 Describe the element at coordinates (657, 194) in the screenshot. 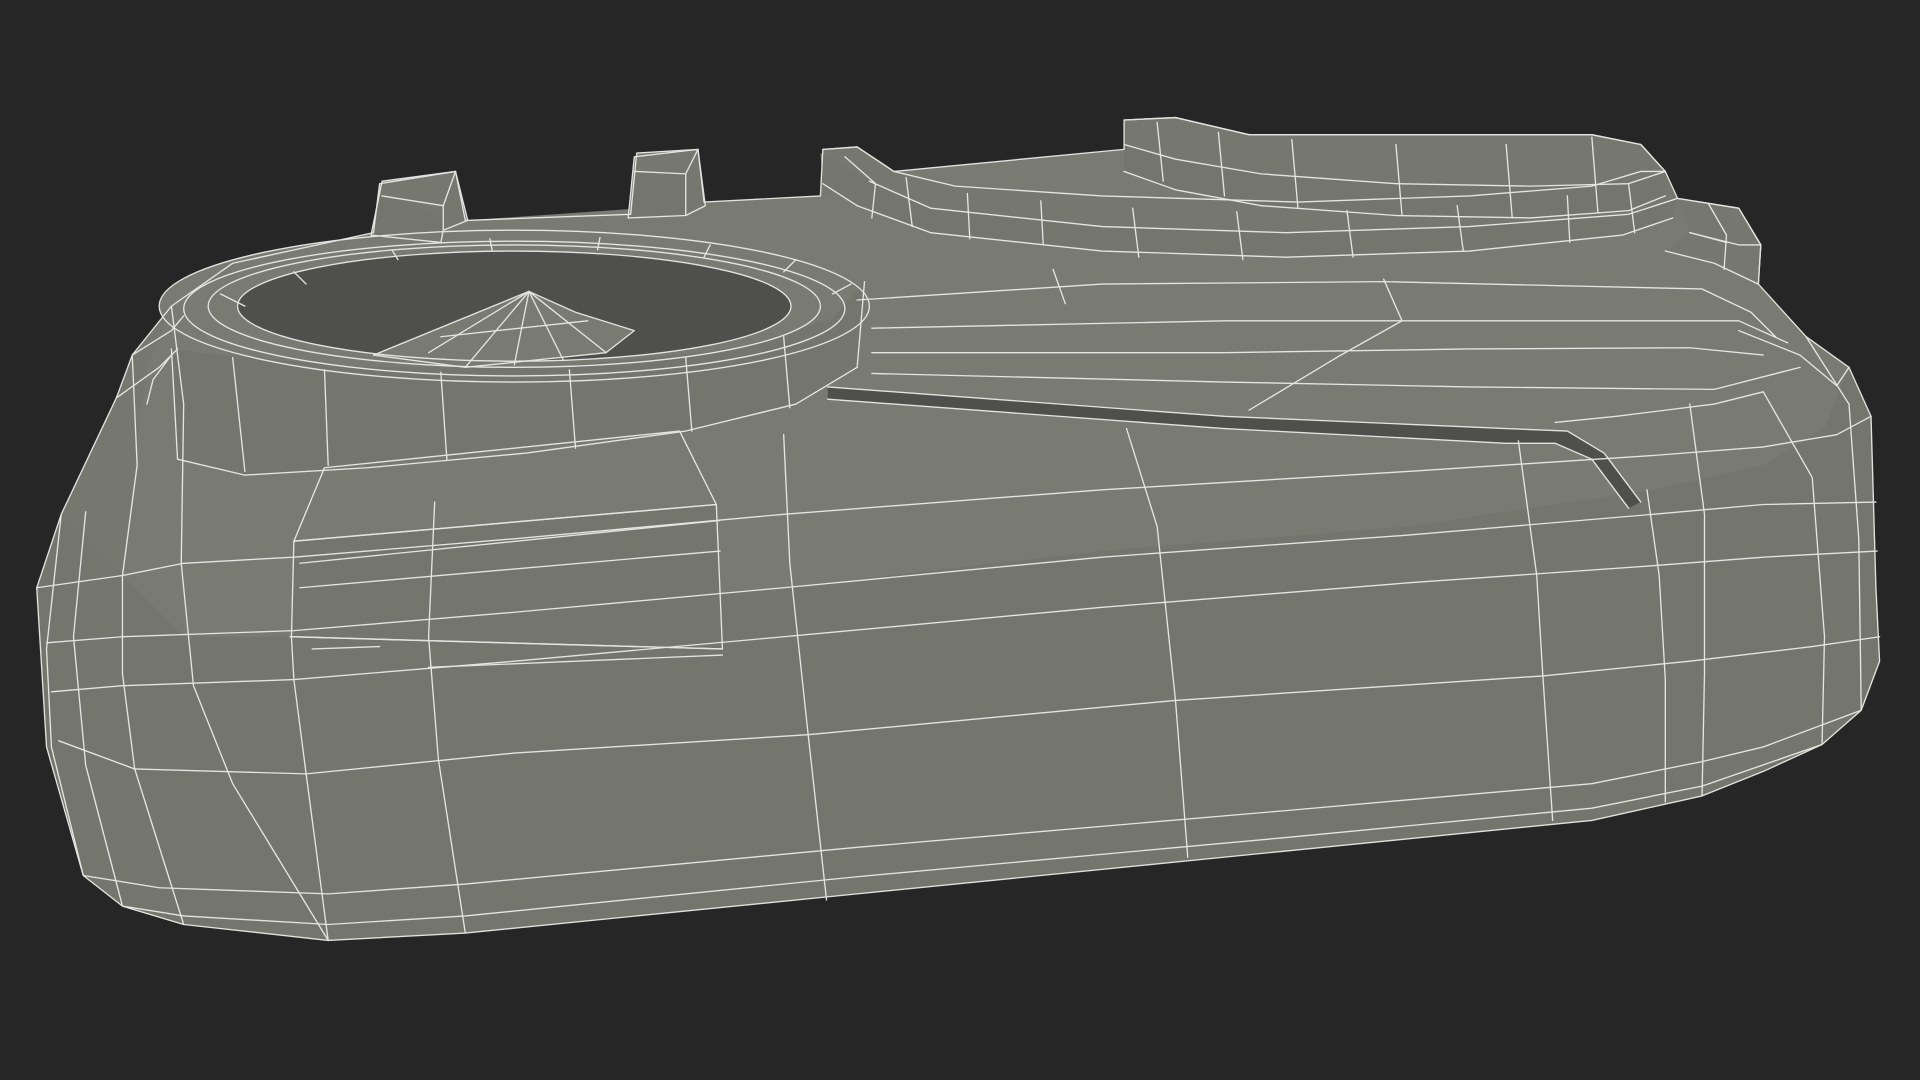

I see `left-tab-2-front` at that location.